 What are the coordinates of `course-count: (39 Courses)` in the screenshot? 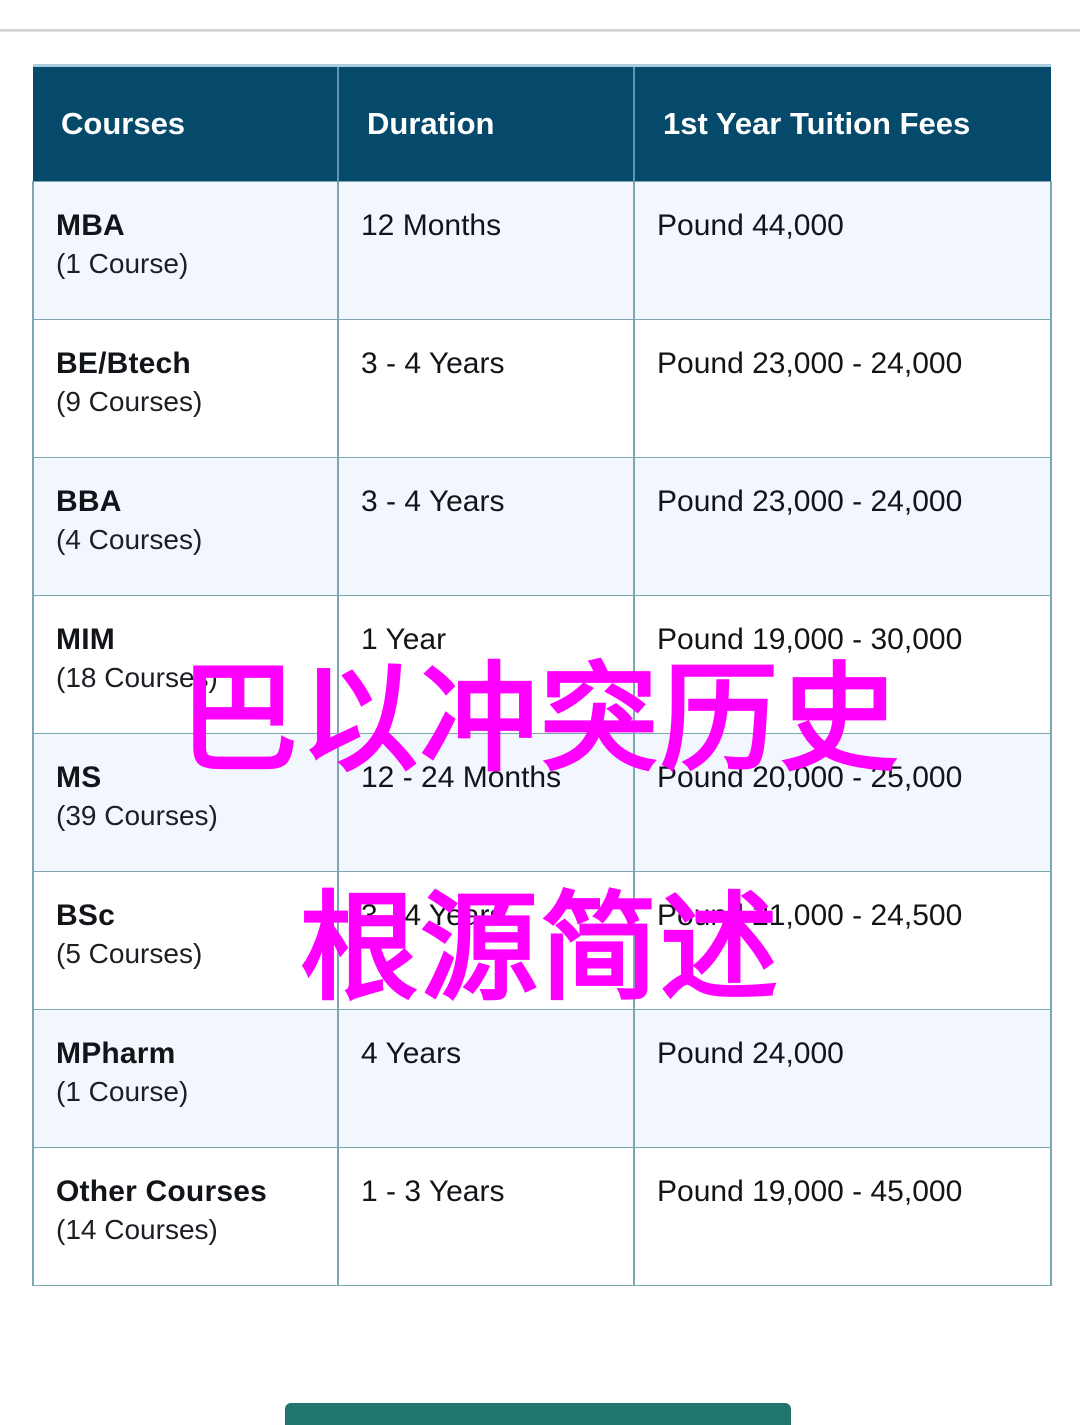 It's located at (137, 815).